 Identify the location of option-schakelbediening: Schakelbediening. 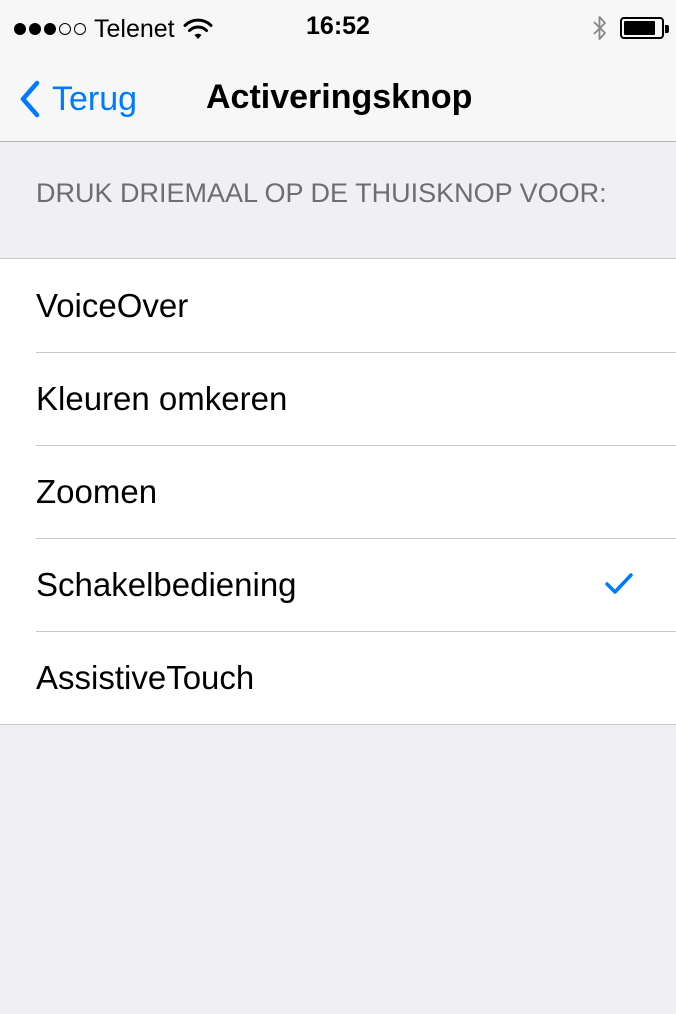
(338, 584).